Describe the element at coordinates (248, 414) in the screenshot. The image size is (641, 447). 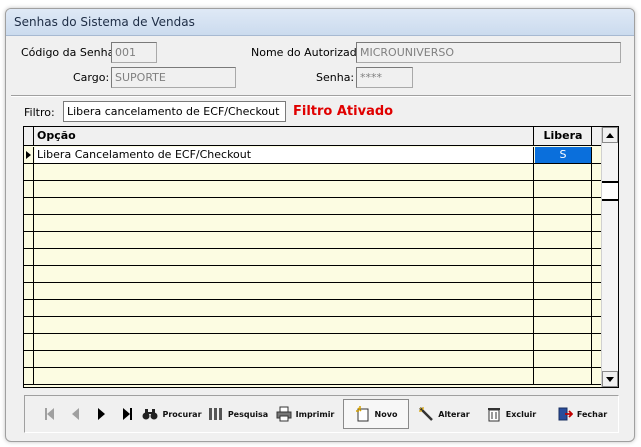
I see `pesquisa-label: Pesquisa` at that location.